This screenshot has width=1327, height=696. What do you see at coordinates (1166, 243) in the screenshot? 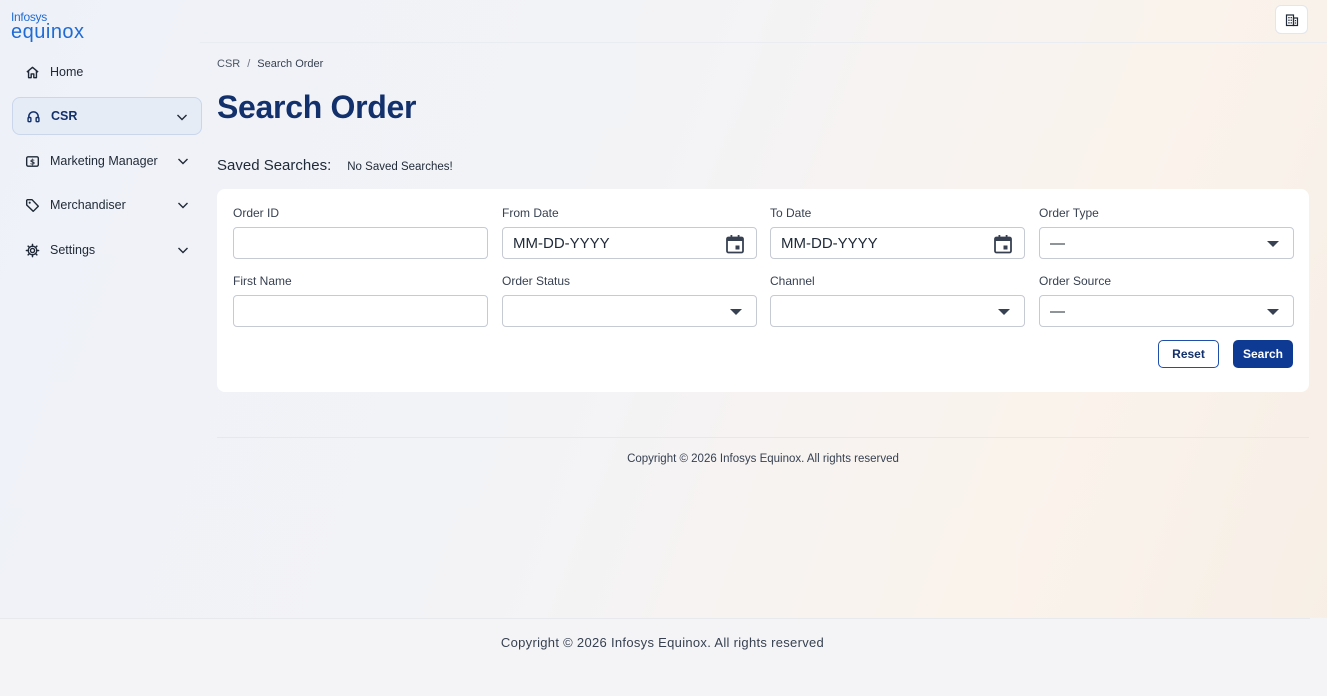
I see `order-type-select: —` at bounding box center [1166, 243].